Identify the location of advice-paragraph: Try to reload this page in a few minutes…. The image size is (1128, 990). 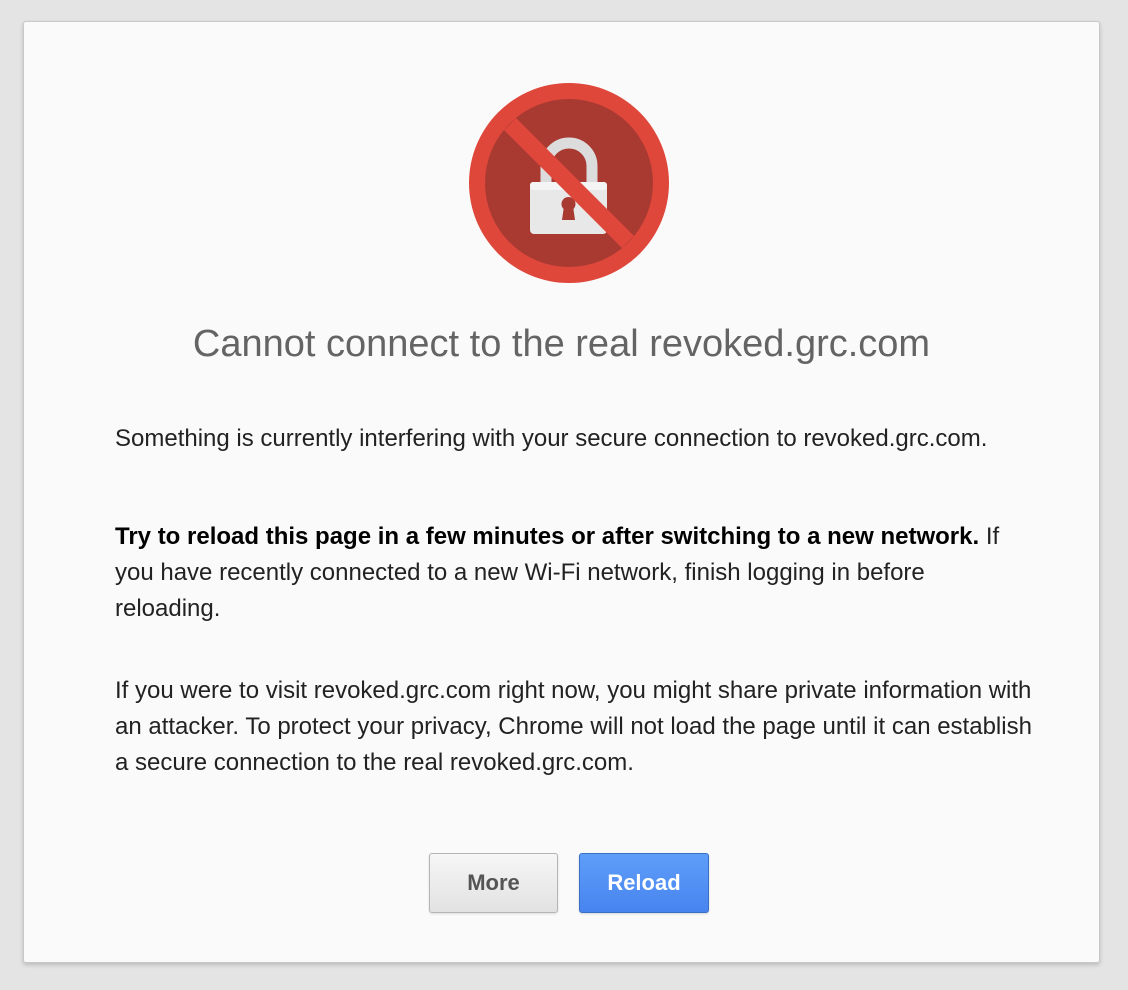
(575, 573).